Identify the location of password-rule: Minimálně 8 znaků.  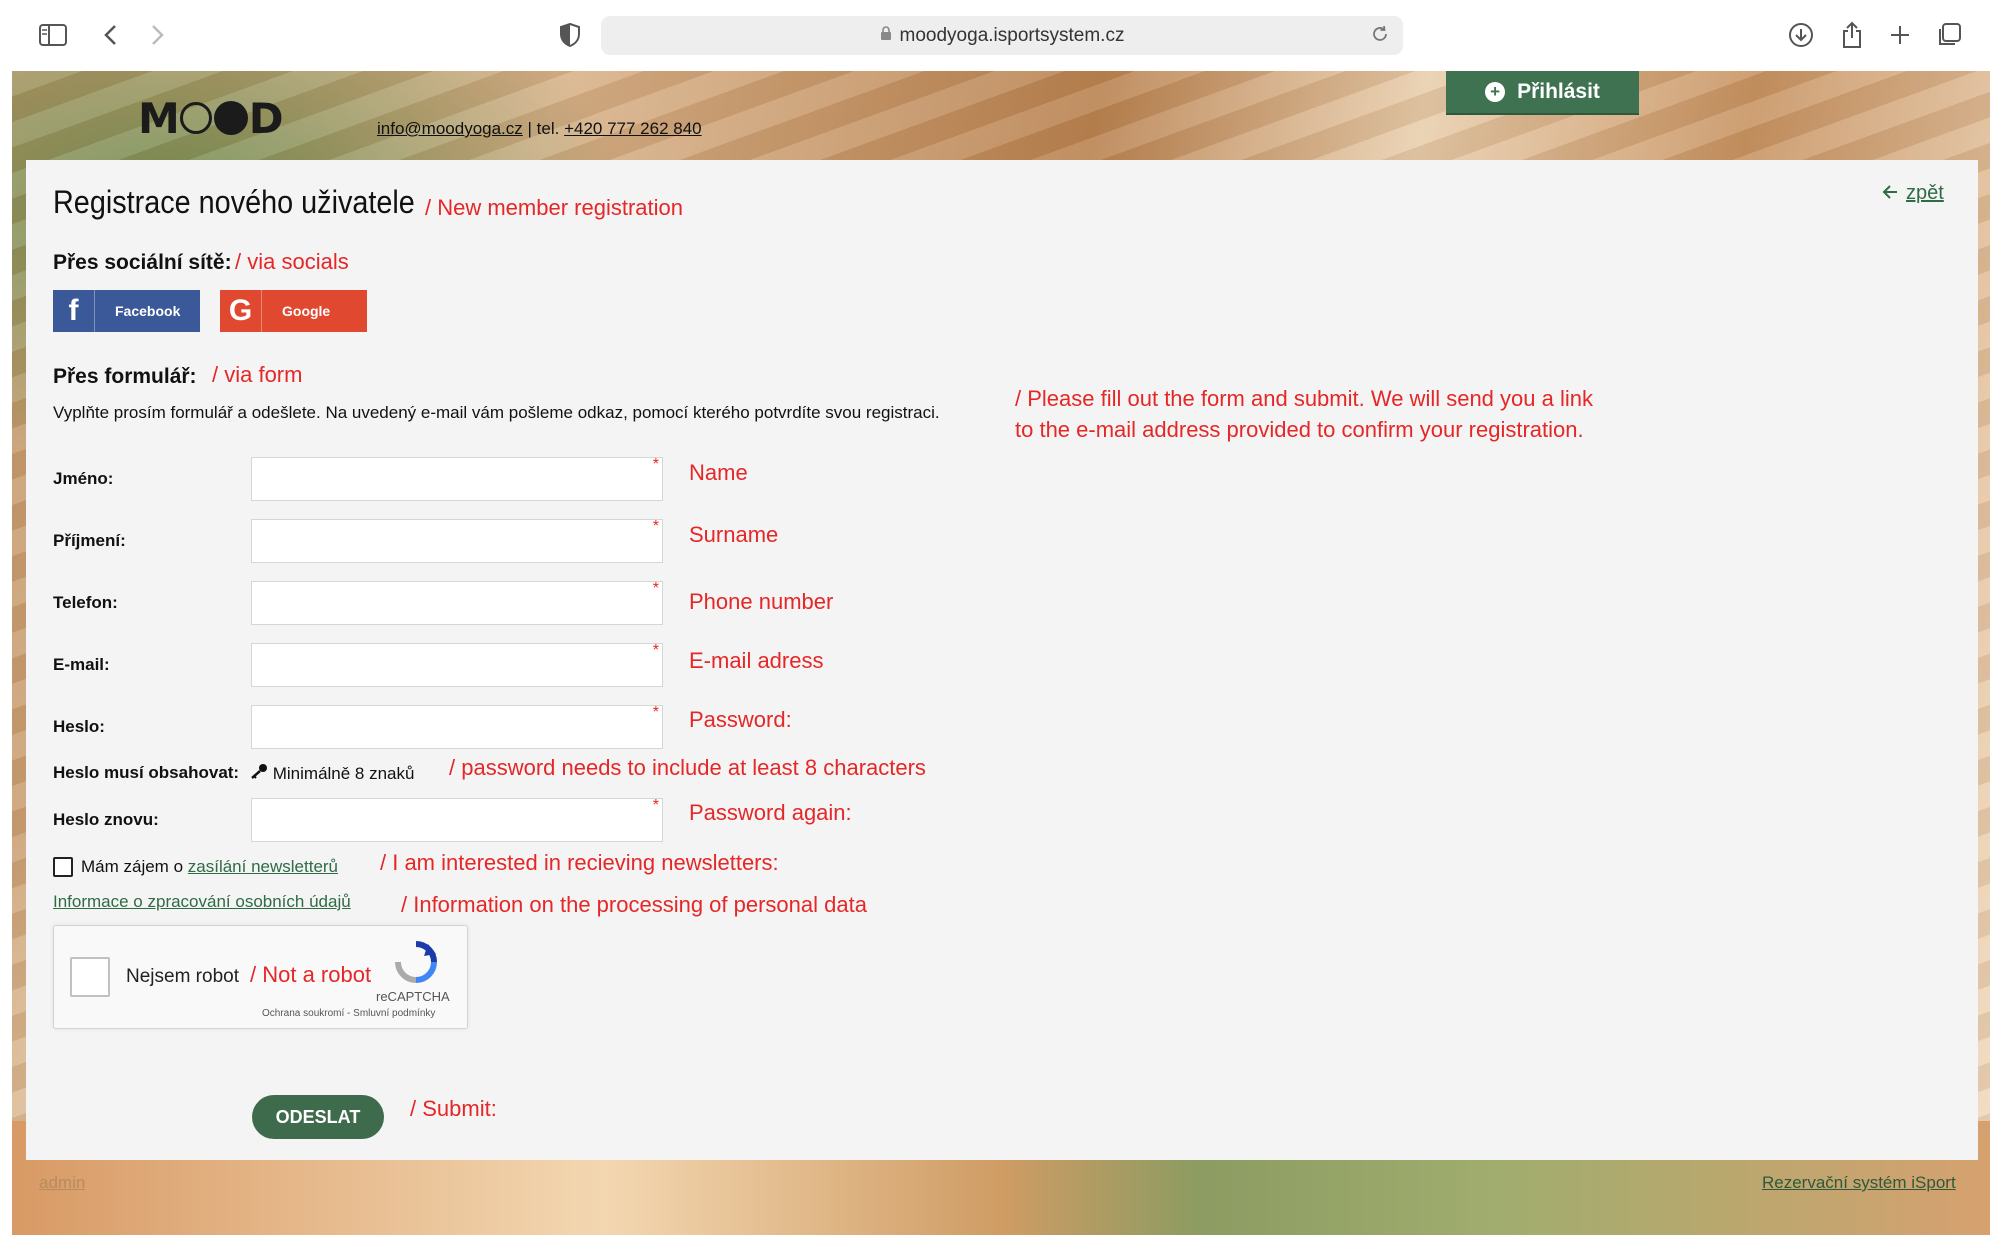
(332, 773).